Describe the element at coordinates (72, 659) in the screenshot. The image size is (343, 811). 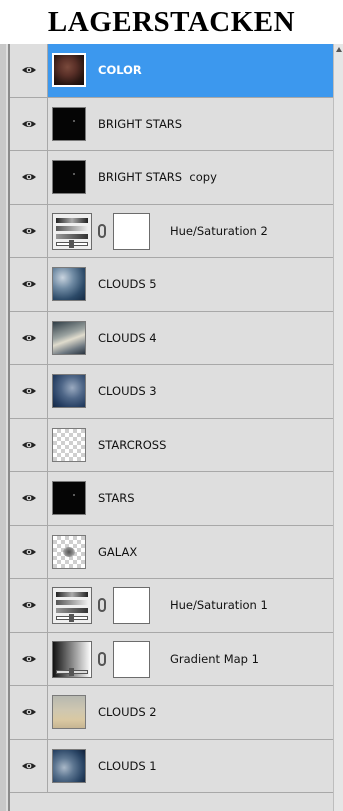
I see `gradient-map-icon` at that location.